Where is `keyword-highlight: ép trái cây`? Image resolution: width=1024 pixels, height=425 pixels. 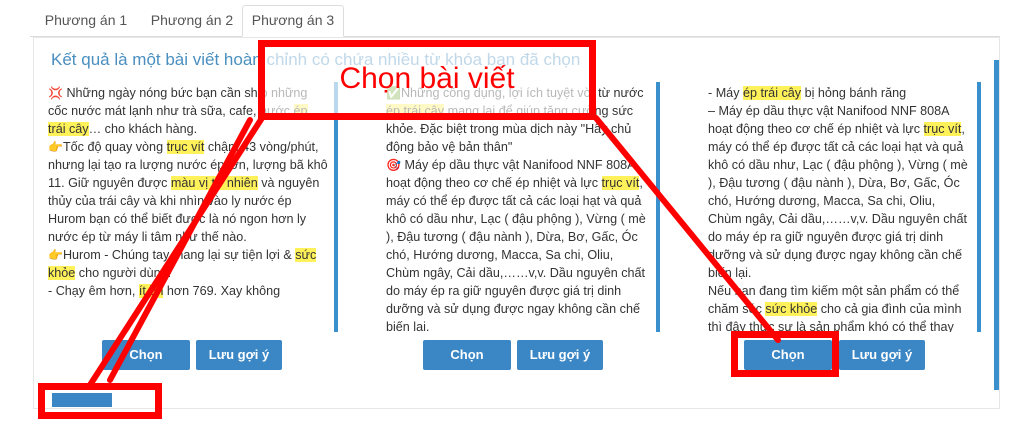 keyword-highlight: ép trái cây is located at coordinates (772, 93).